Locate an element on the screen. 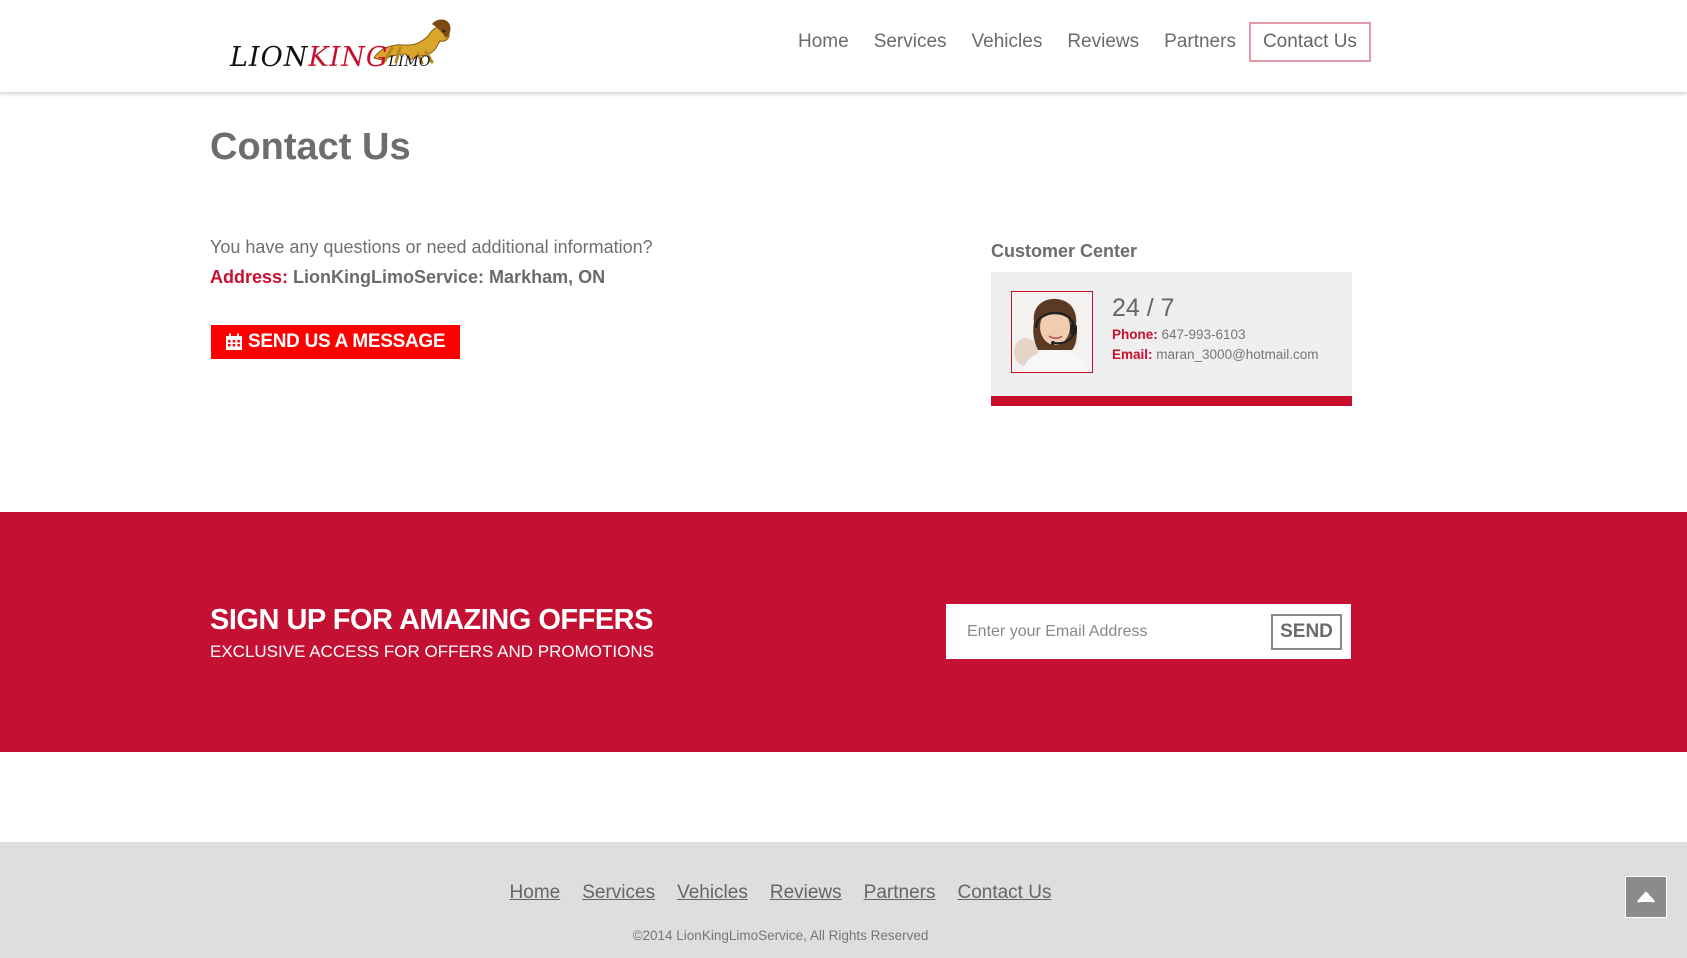  logo-part-lion: LION is located at coordinates (269, 57).